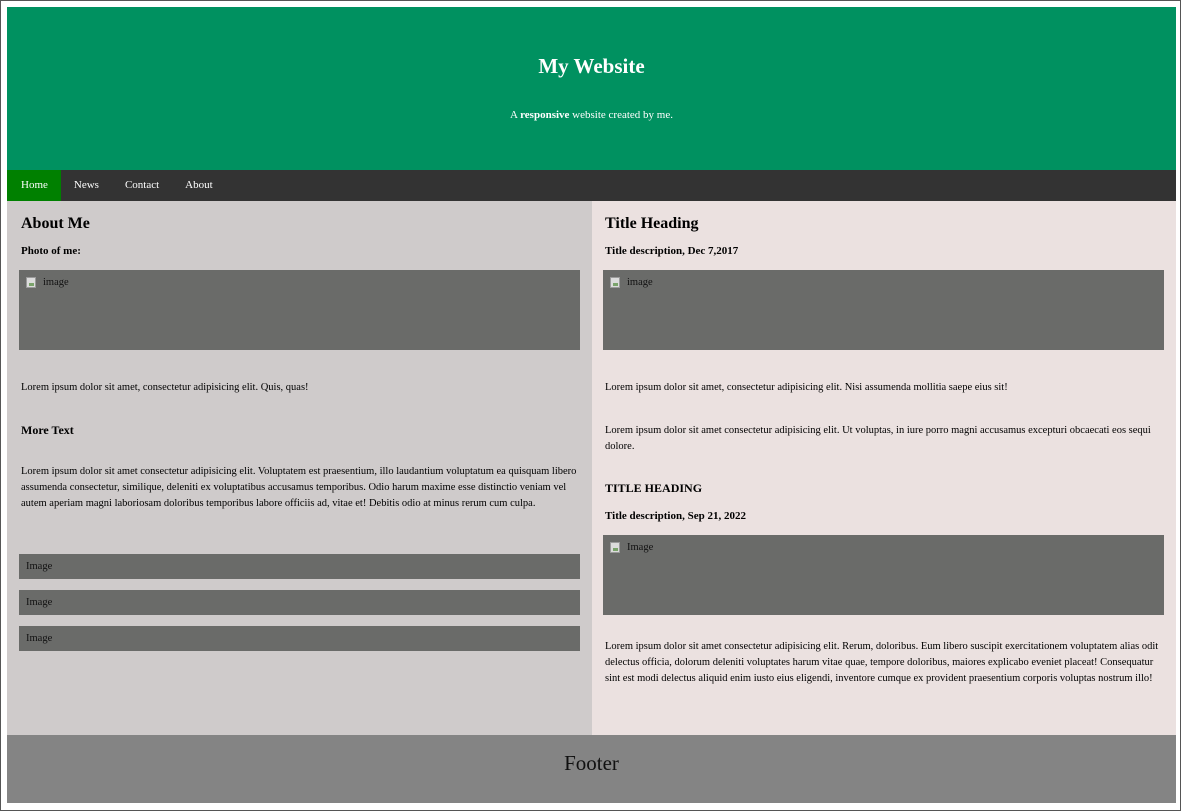 This screenshot has height=811, width=1181. Describe the element at coordinates (55, 223) in the screenshot. I see `about-heading: About Me` at that location.